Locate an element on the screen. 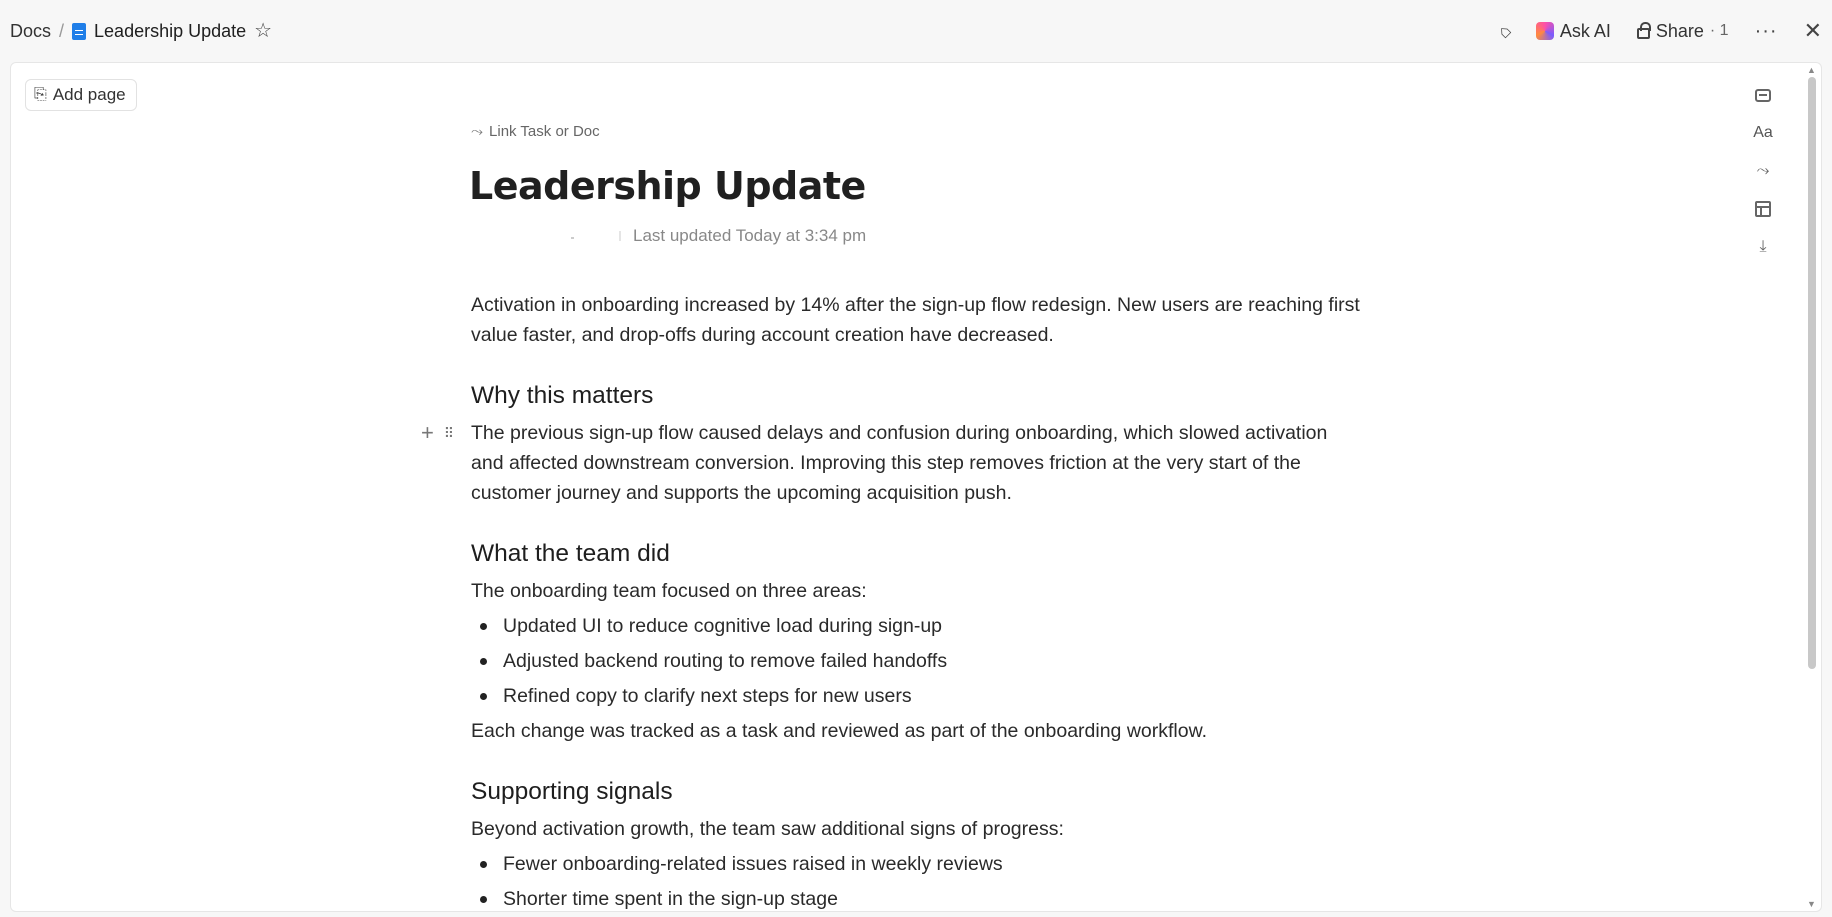 This screenshot has height=917, width=1832. section-heading: What the team did is located at coordinates (916, 554).